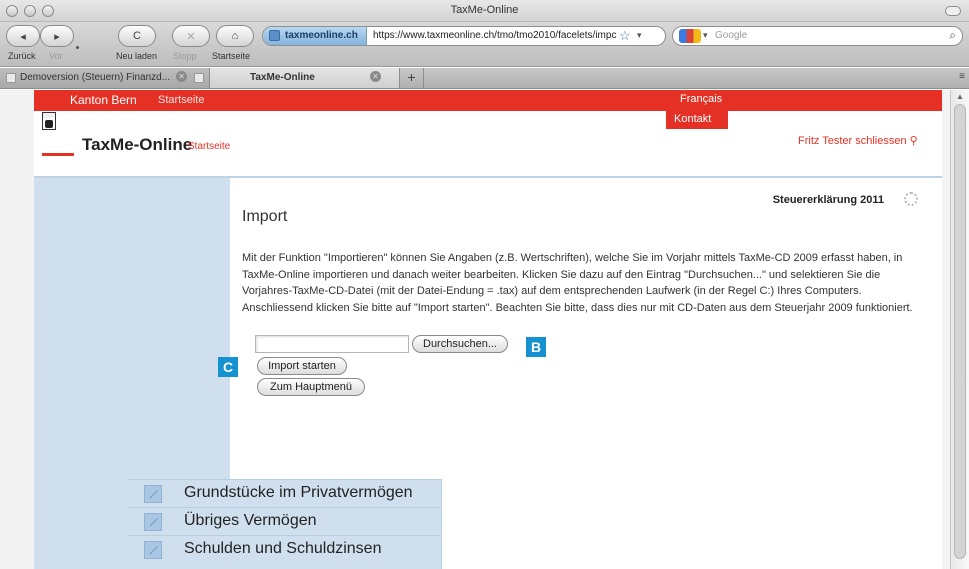  I want to click on window-title: TaxMe-Online, so click(484, 10).